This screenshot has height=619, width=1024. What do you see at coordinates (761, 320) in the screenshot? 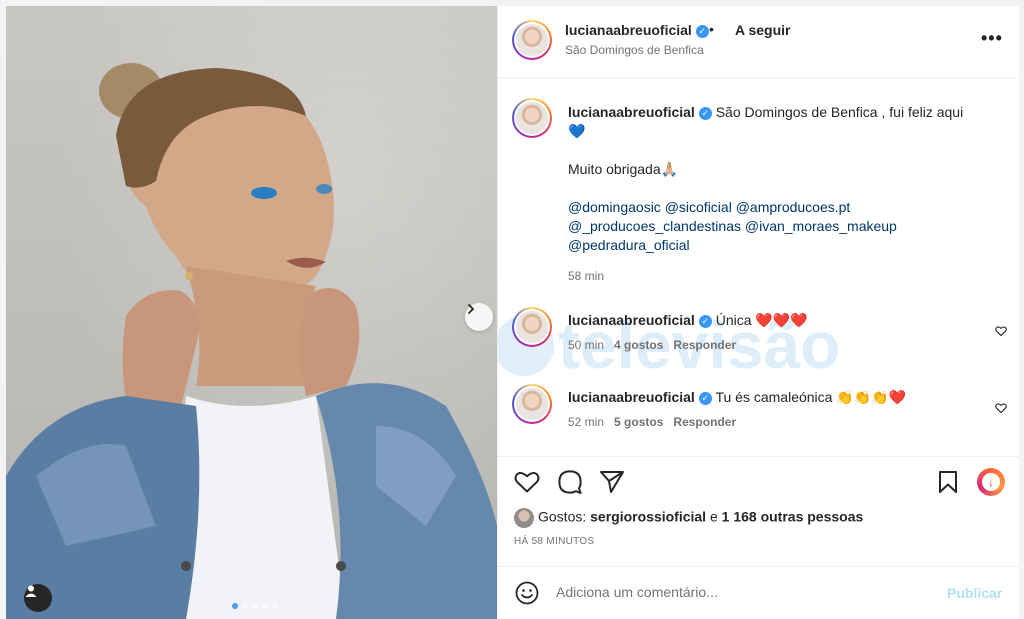
I see `comment-text: Única ❤️❤️❤️` at bounding box center [761, 320].